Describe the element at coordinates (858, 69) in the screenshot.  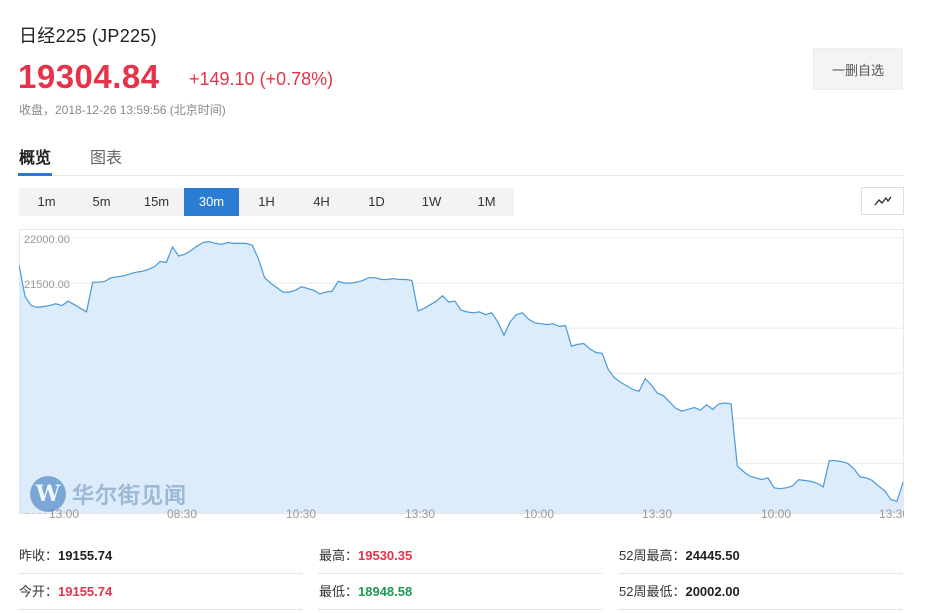
I see `remove-watchlist-button: 一删自选` at that location.